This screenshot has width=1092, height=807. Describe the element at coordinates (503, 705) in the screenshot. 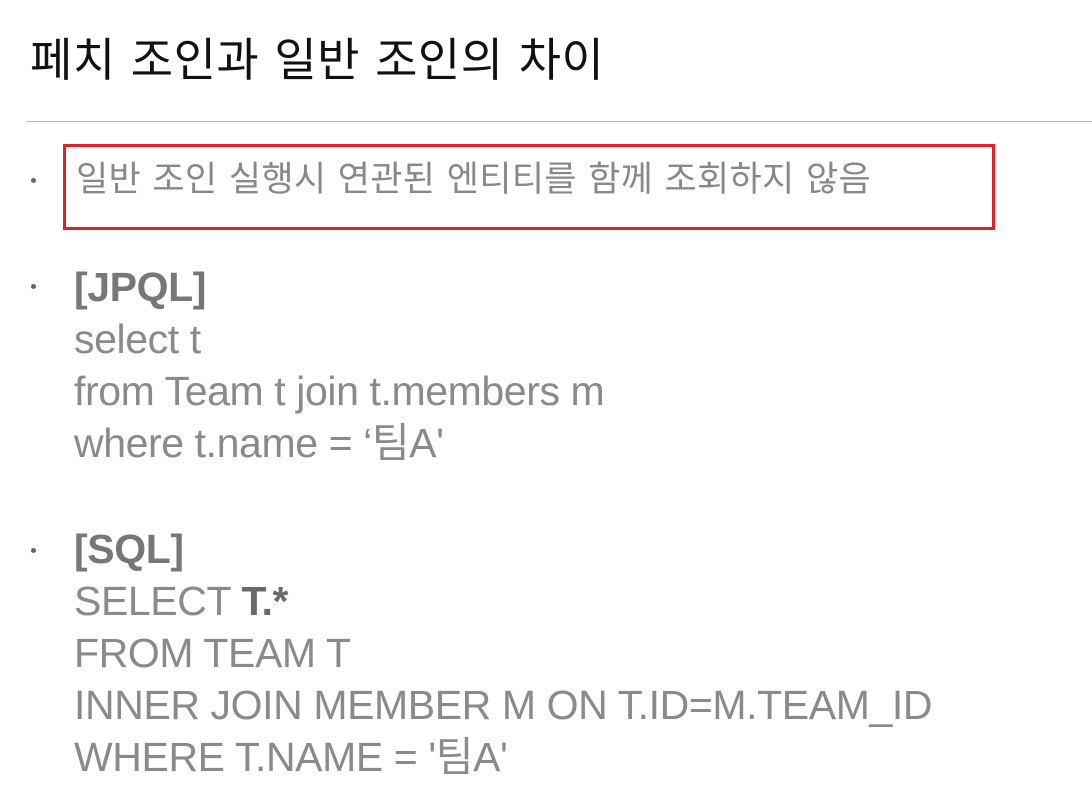

I see `sql-line: INNER JOIN MEMBER M ON T.ID=M.TEAM_ID` at that location.